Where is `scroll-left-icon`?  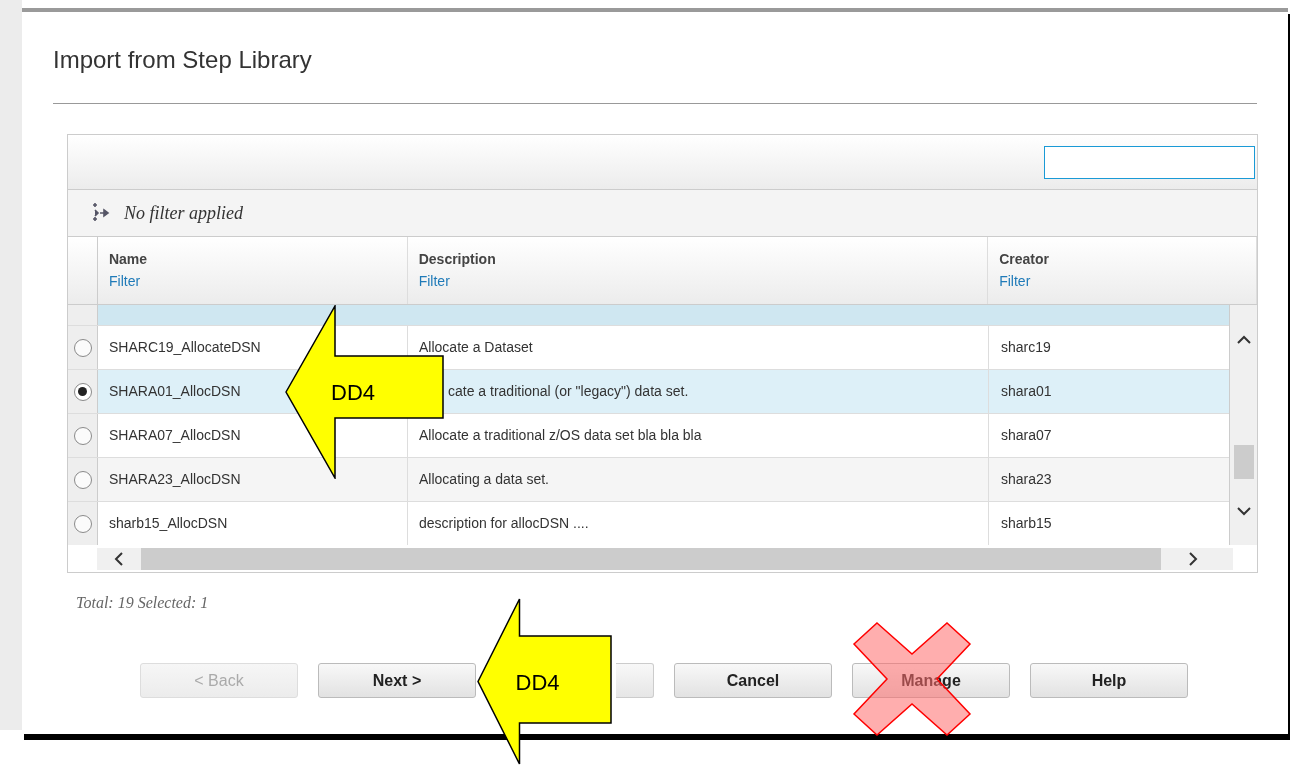 scroll-left-icon is located at coordinates (119, 558).